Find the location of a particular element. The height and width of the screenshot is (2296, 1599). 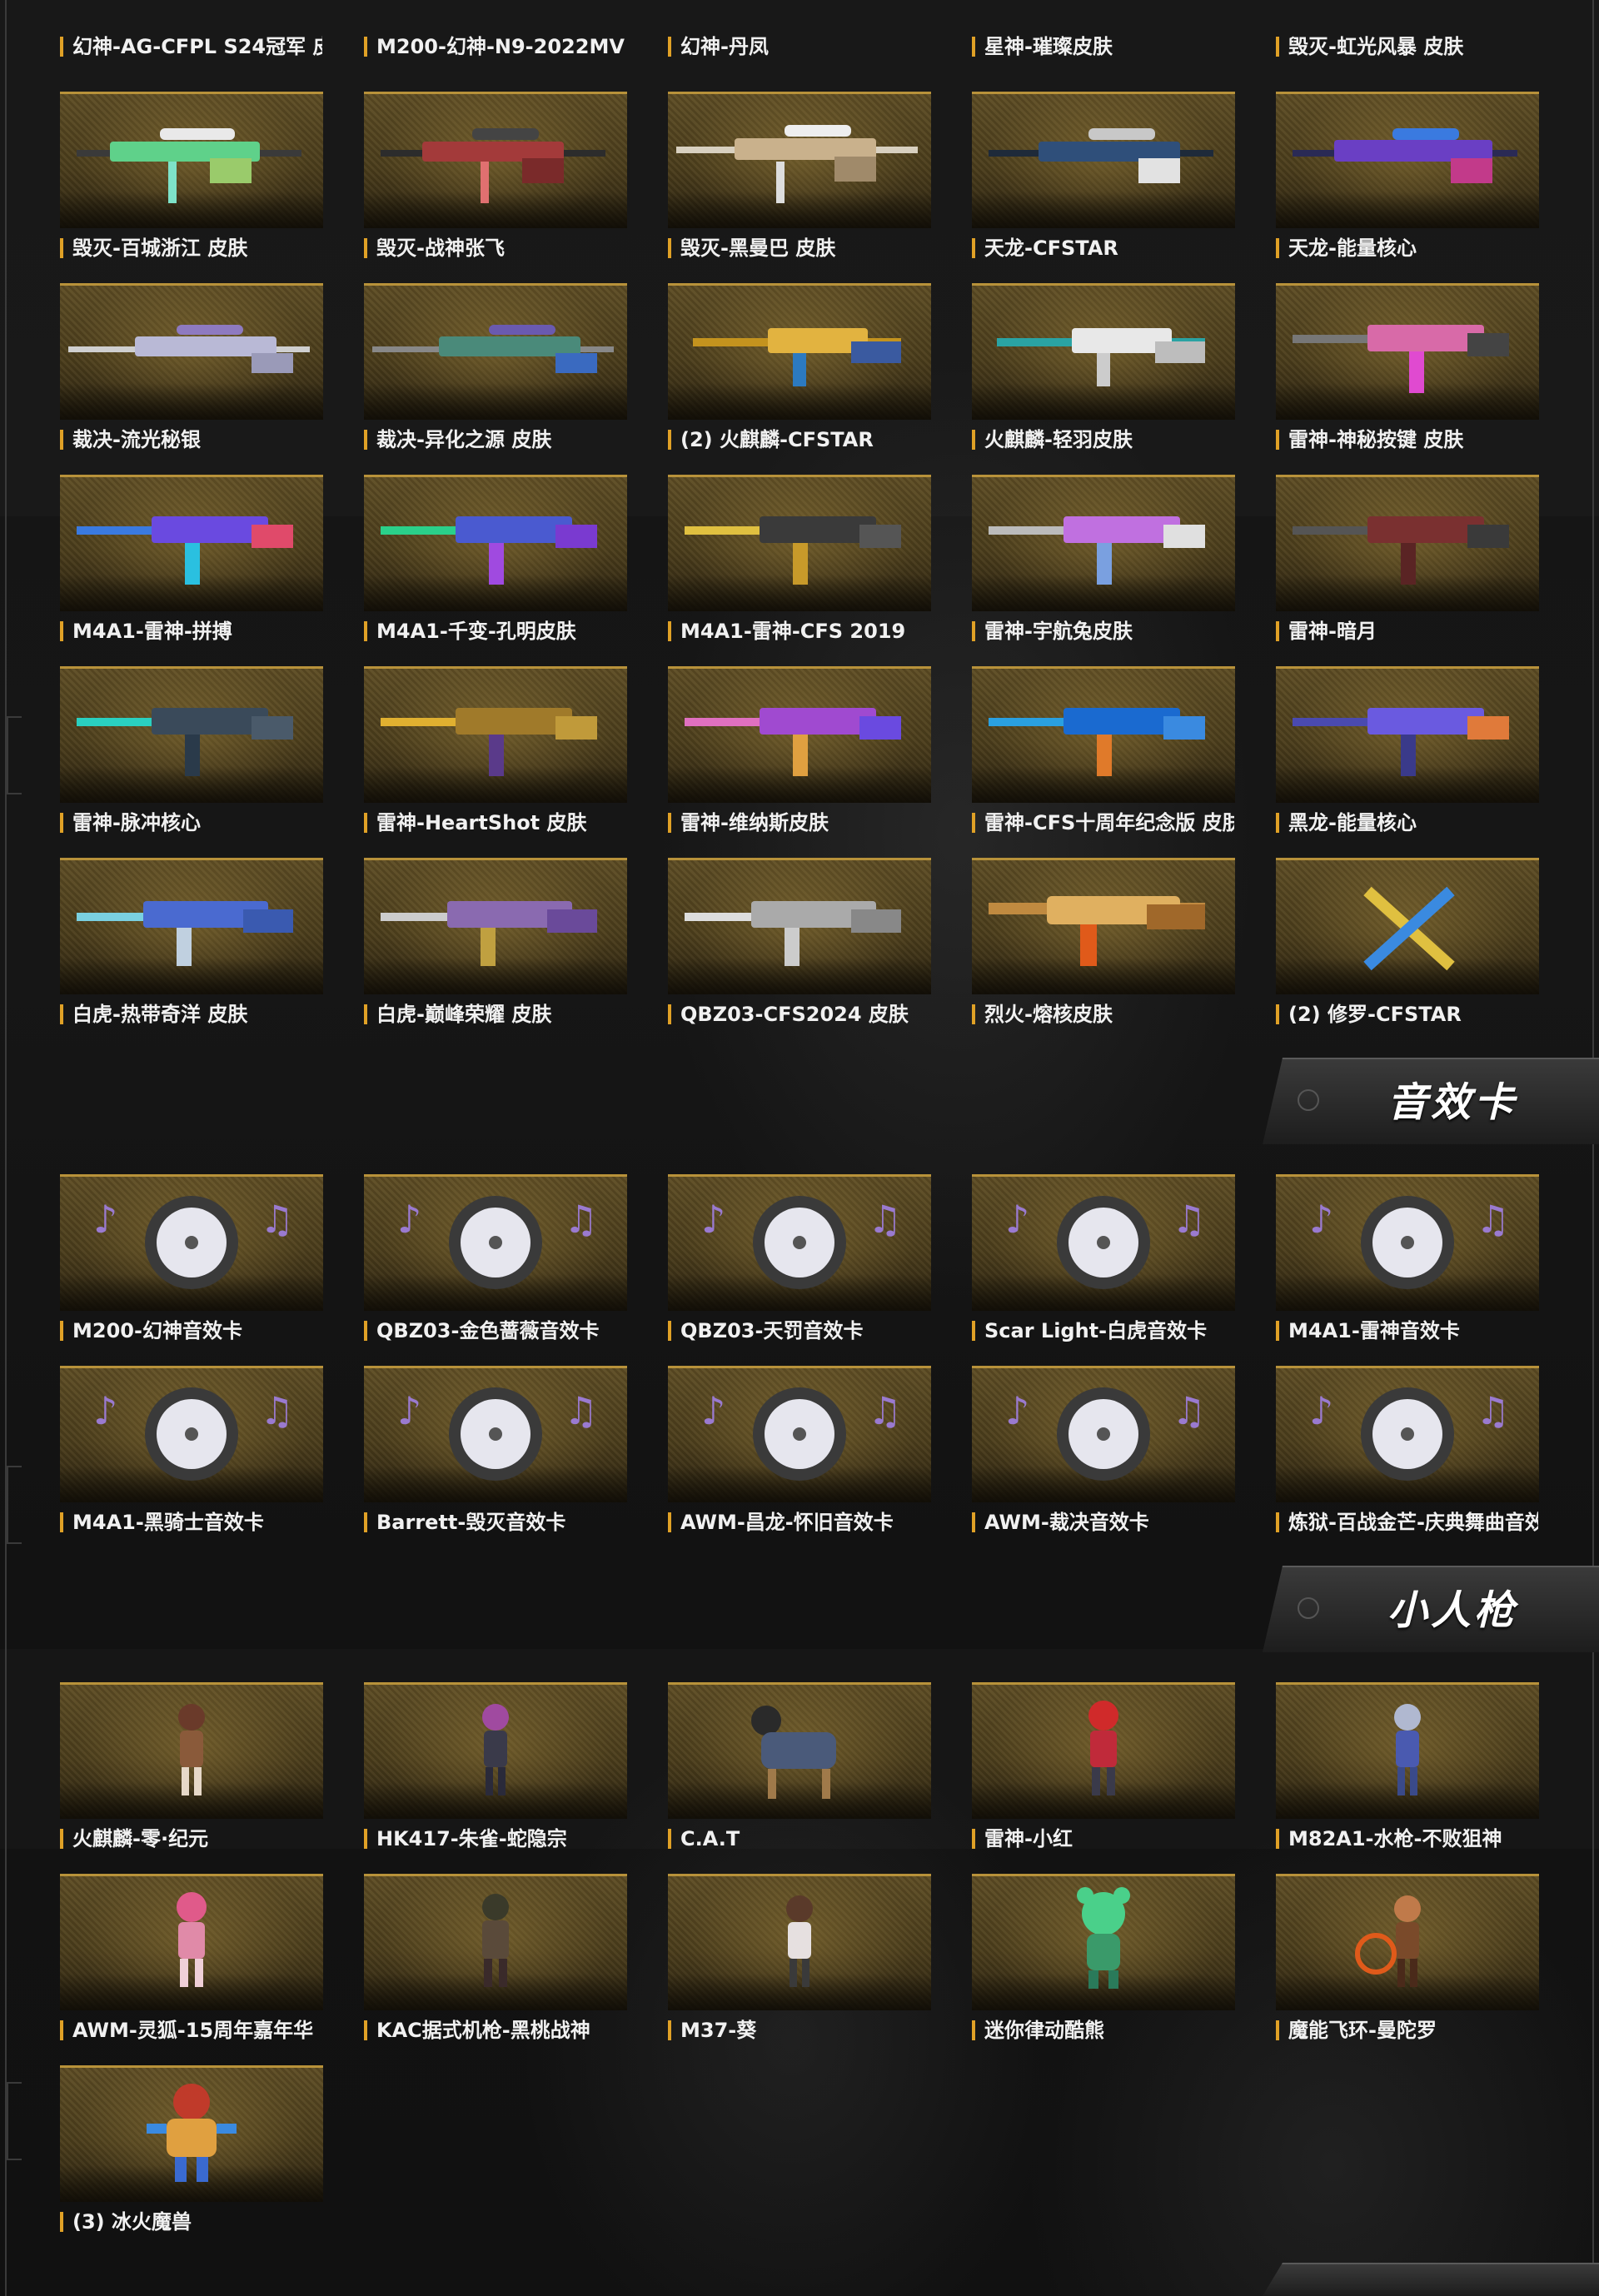

item-card: 天龙-能量核心 is located at coordinates (1407, 181).